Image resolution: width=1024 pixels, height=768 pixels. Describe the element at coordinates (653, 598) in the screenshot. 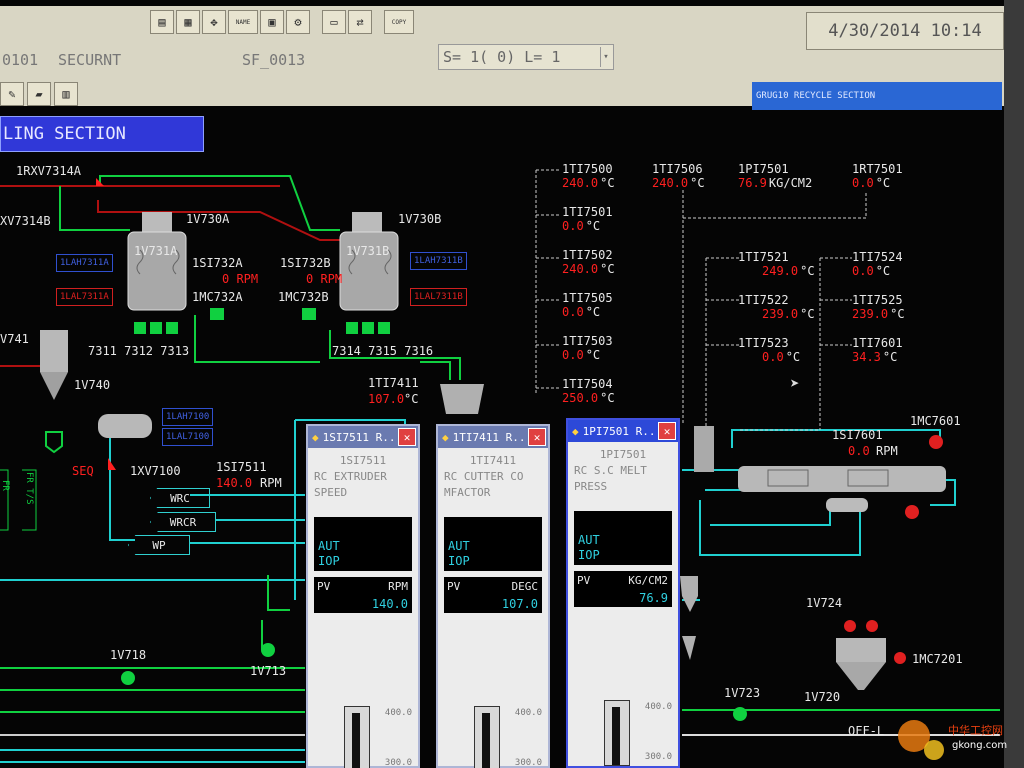

I see `pv-value: 76.9` at that location.